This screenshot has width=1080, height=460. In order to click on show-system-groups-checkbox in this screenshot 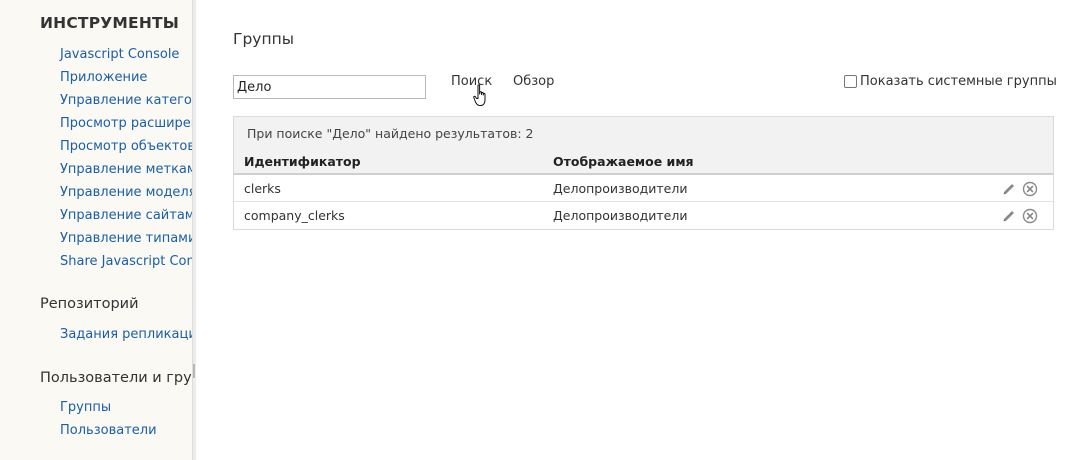, I will do `click(850, 81)`.